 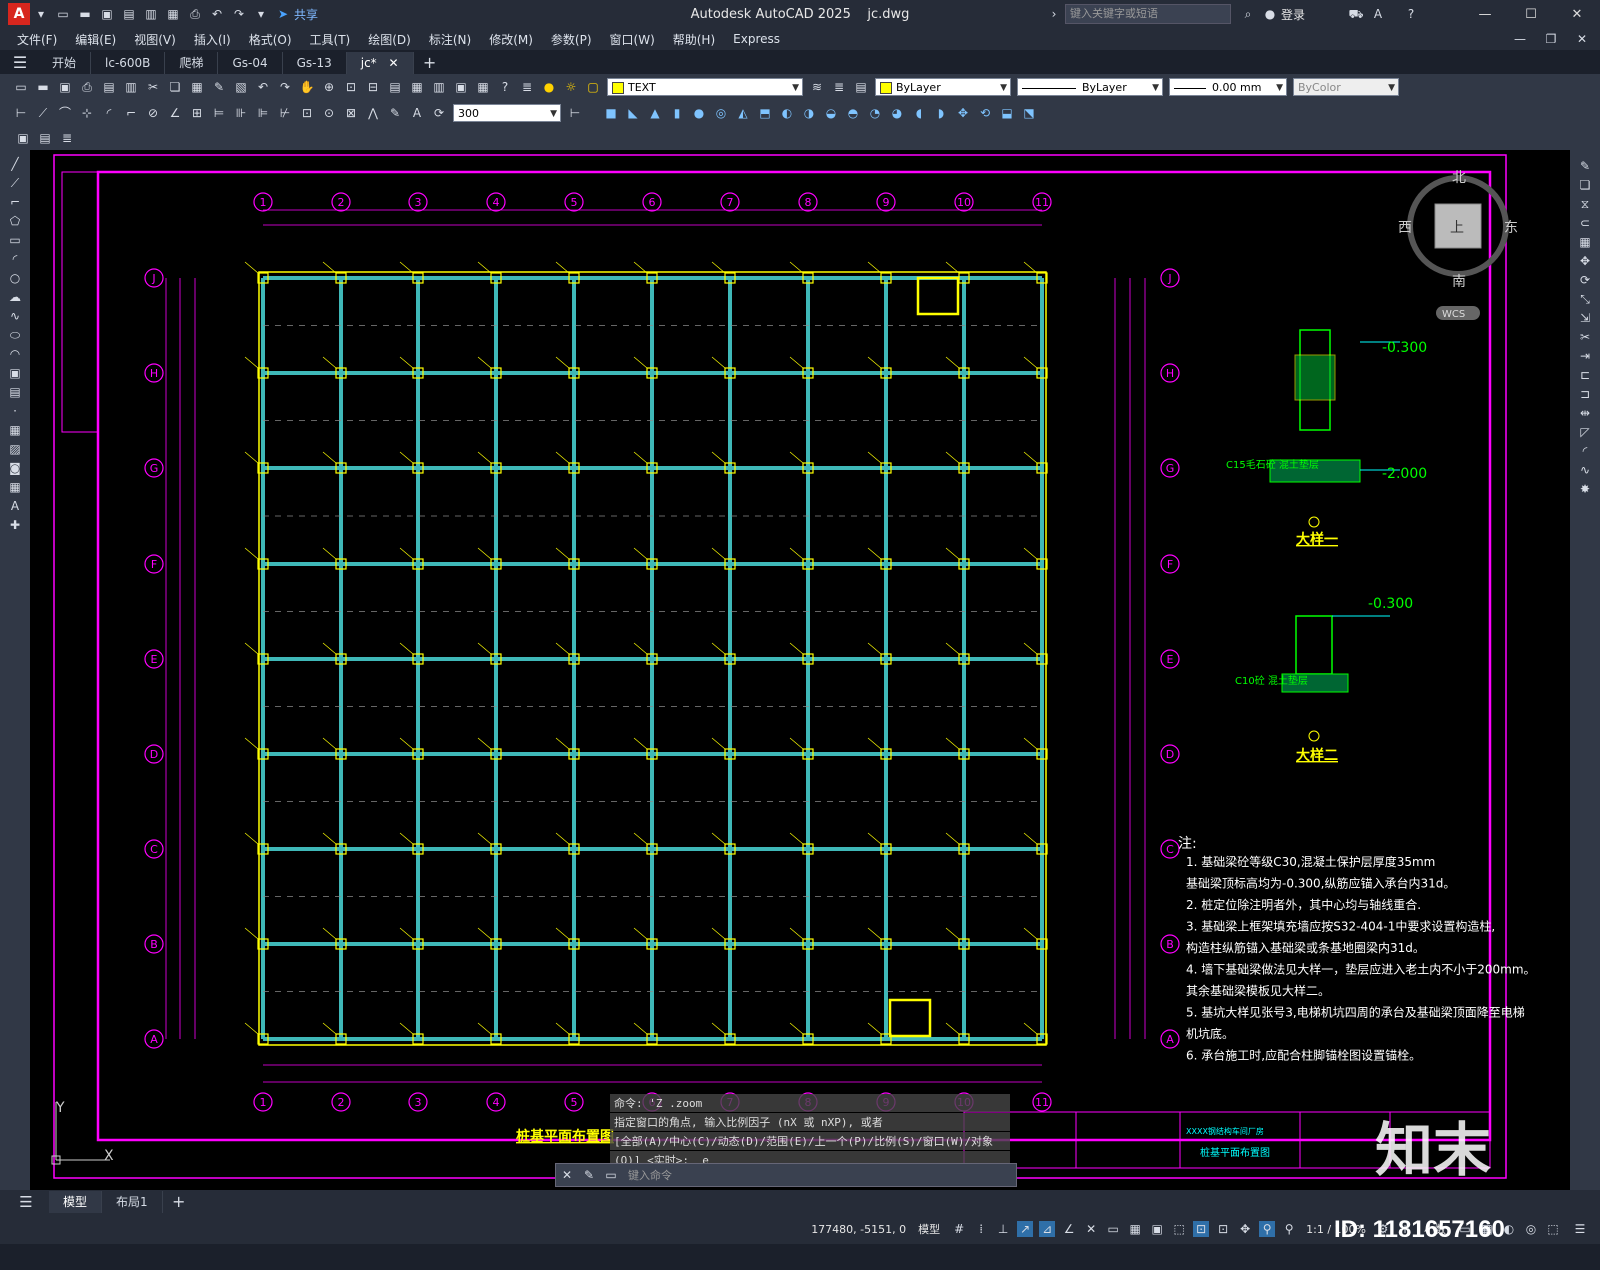 I want to click on blend-icon: ∿, so click(x=1585, y=470).